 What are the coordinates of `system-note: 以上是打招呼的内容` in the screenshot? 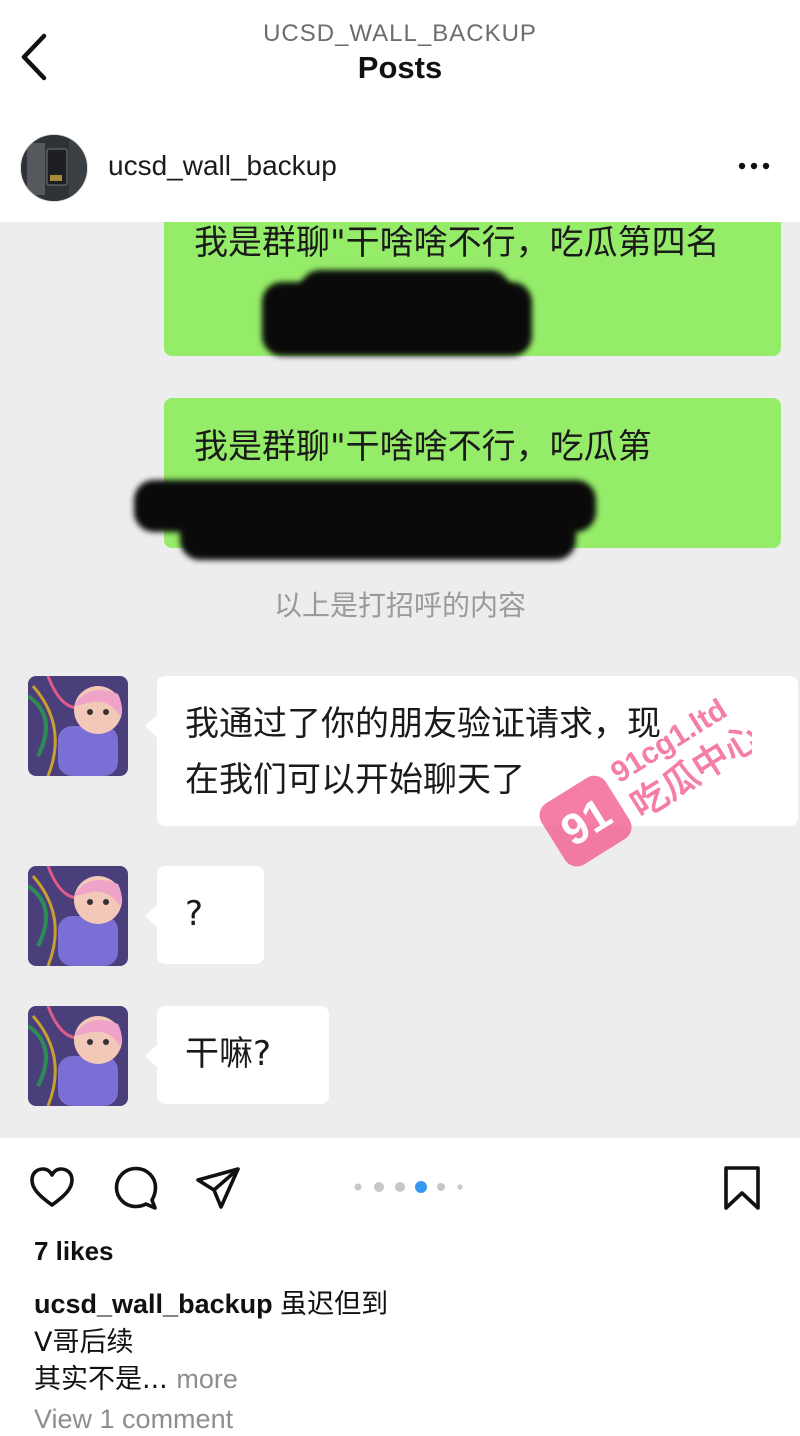 It's located at (399, 605).